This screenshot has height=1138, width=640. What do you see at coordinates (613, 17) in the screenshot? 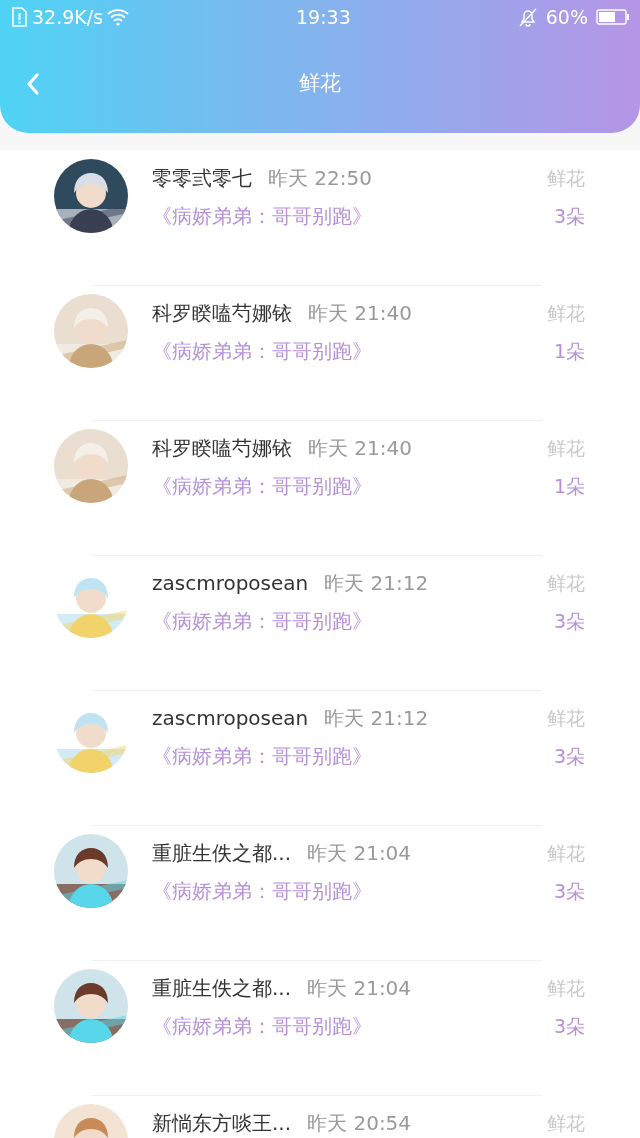
I see `battery-icon` at bounding box center [613, 17].